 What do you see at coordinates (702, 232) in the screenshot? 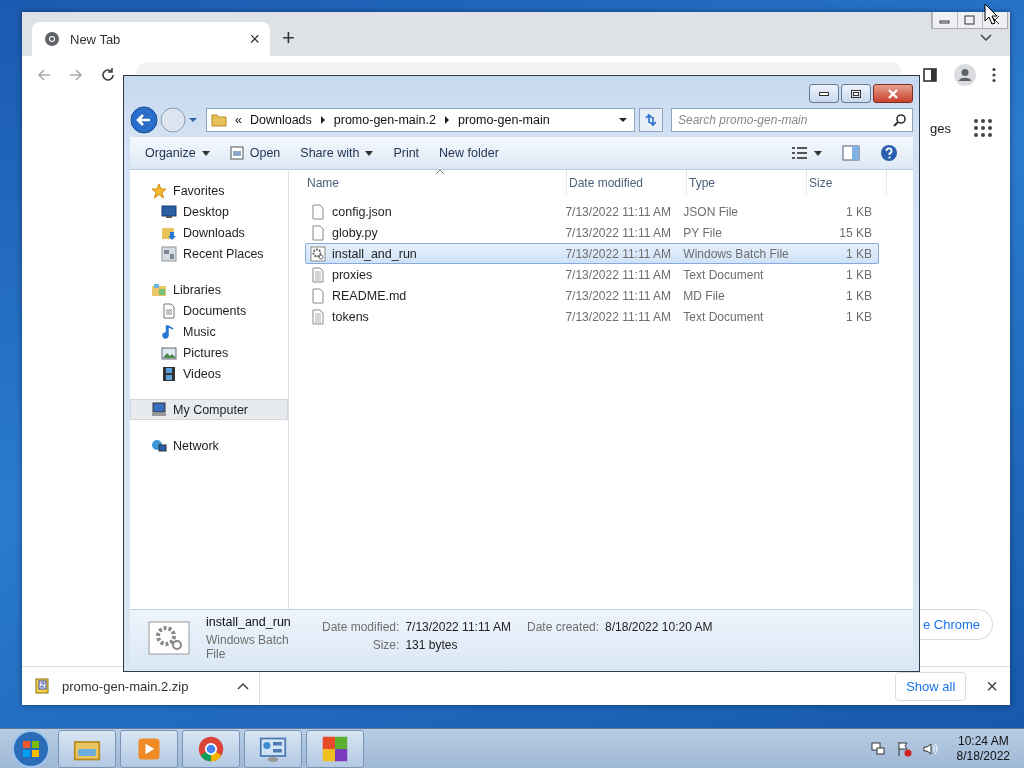
I see `type-cell-text: PY File` at bounding box center [702, 232].